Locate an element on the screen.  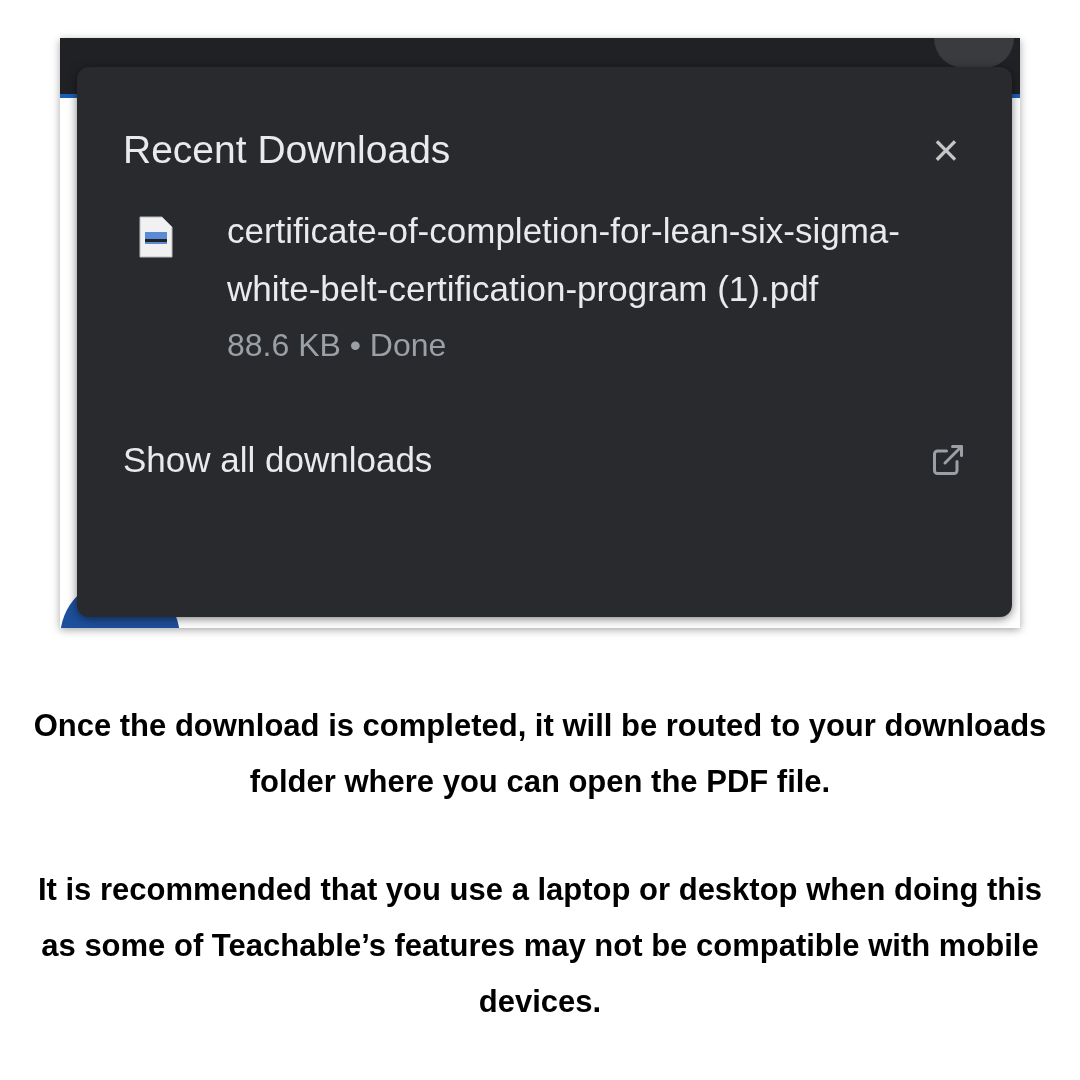
popup-title: Recent Downloads is located at coordinates (287, 150).